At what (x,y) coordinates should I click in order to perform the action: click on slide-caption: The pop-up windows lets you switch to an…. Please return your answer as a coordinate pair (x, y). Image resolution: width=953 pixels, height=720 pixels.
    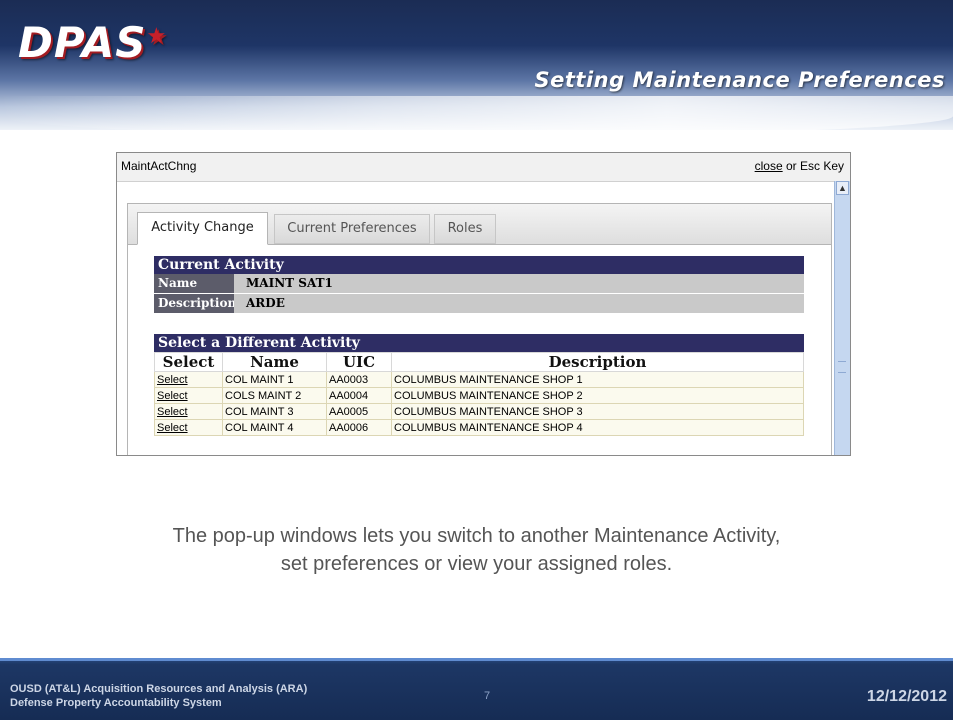
    Looking at the image, I should click on (476, 550).